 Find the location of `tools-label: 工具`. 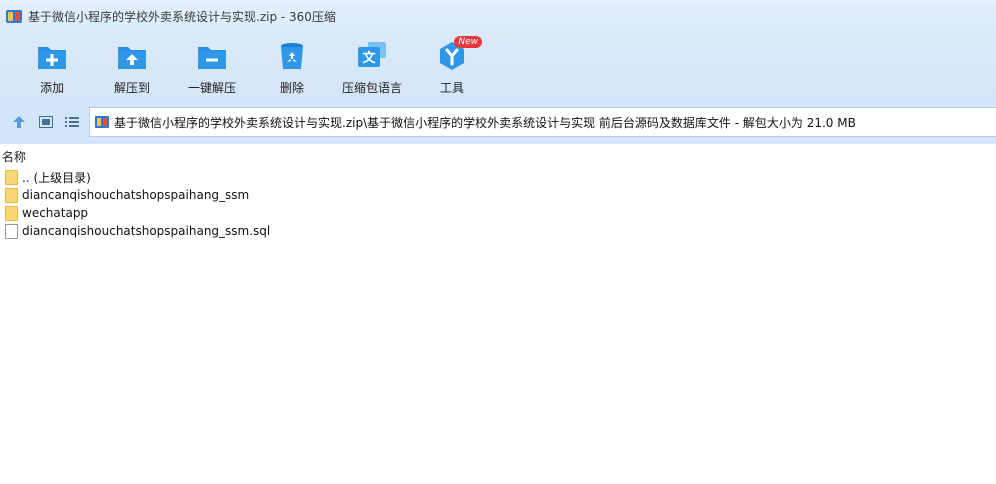

tools-label: 工具 is located at coordinates (451, 88).